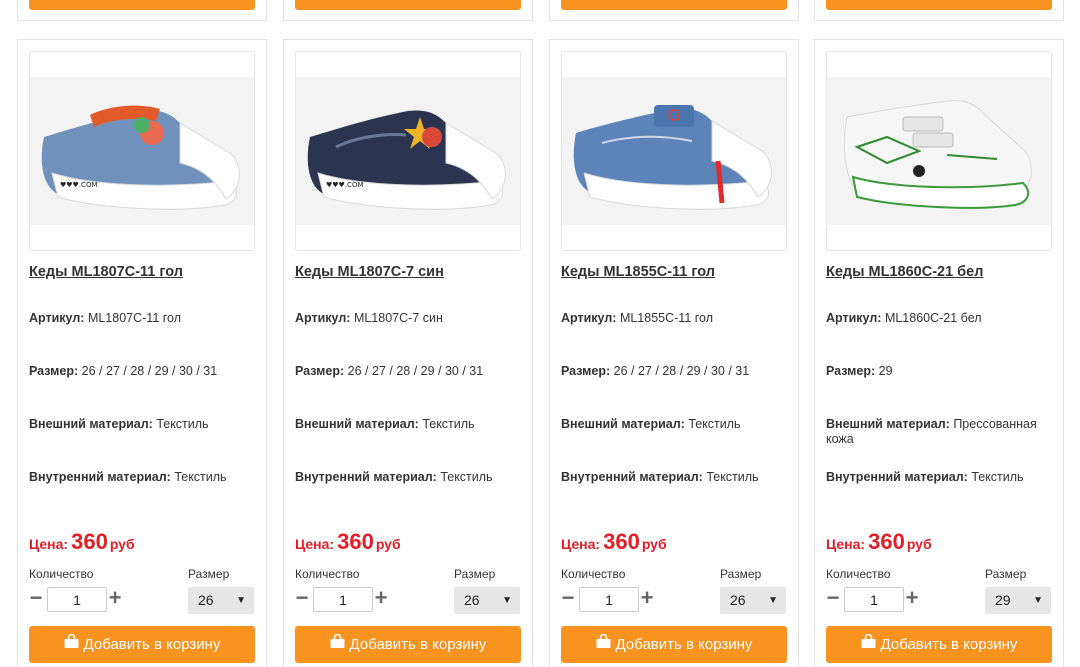 This screenshot has height=667, width=1080. What do you see at coordinates (134, 318) in the screenshot?
I see `article-value: ML1807C-11 гол` at bounding box center [134, 318].